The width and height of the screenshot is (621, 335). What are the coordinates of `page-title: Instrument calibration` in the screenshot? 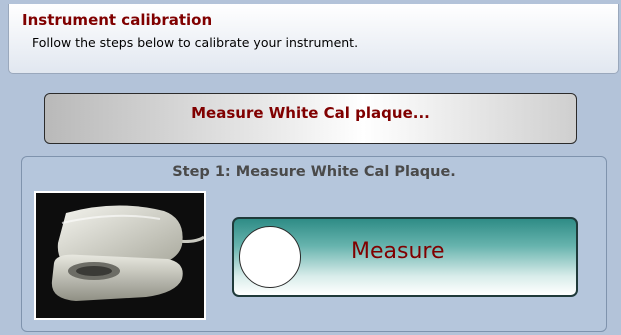 It's located at (117, 20).